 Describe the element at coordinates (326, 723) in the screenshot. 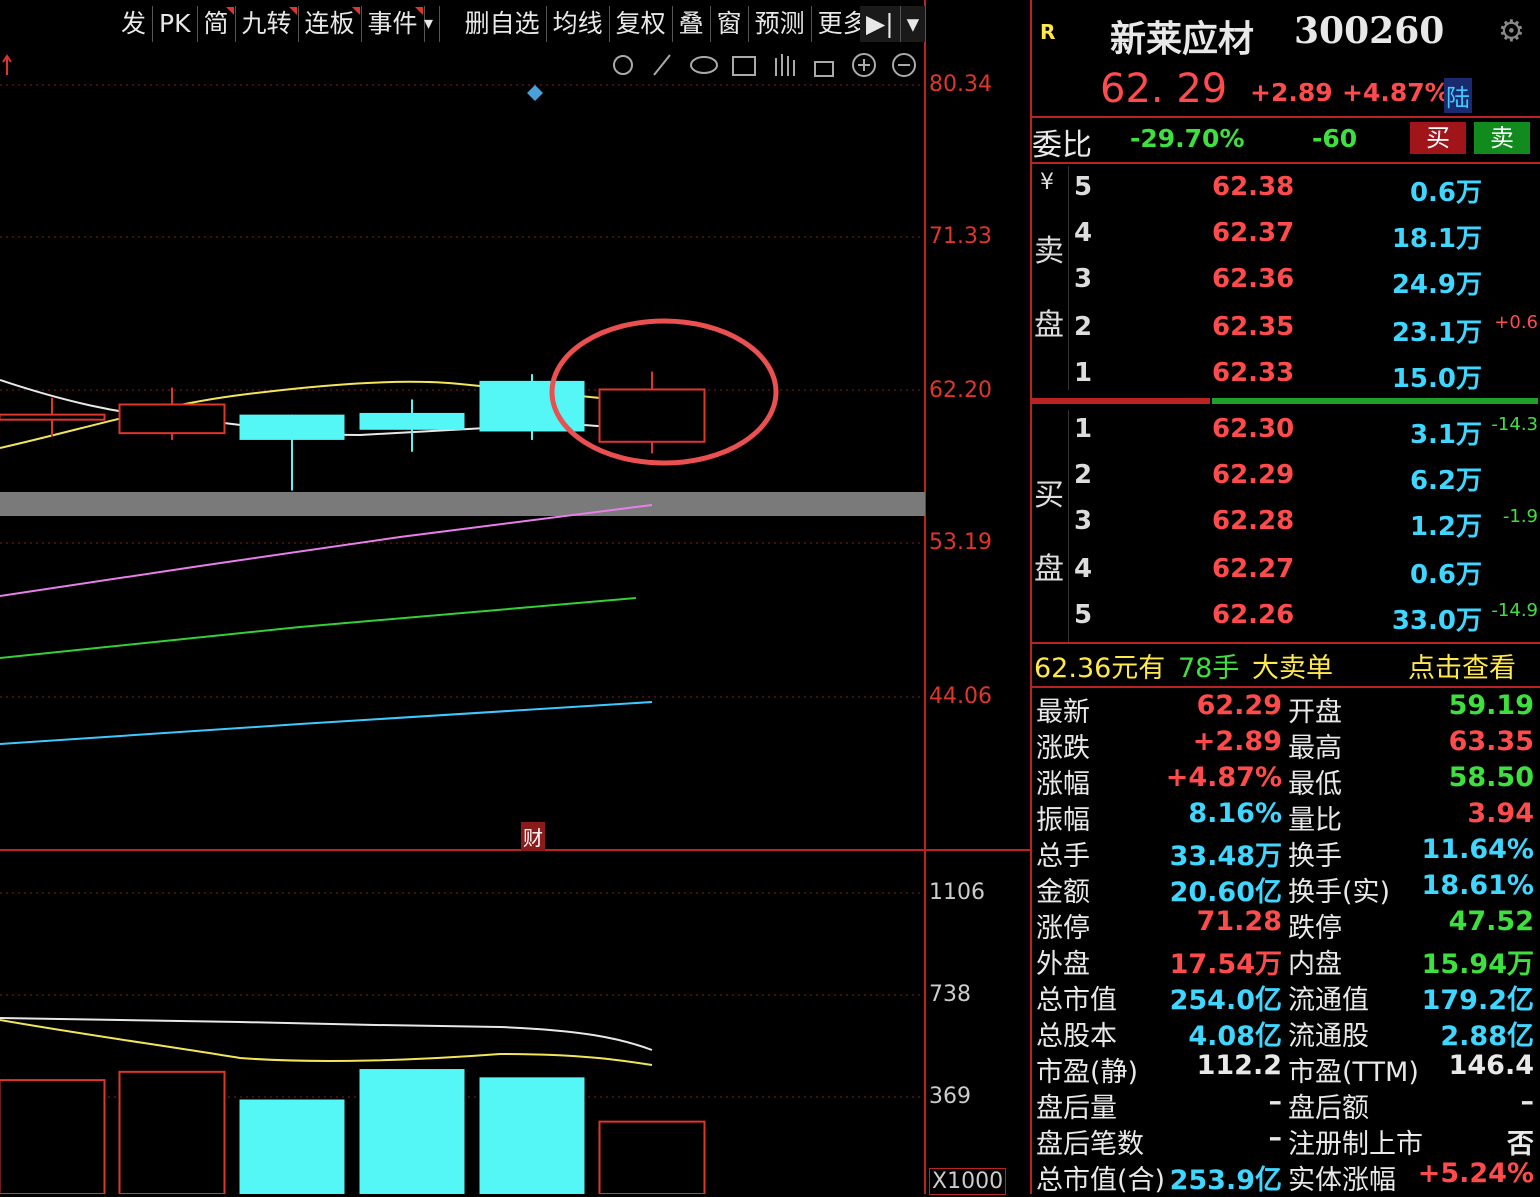

I see `ma-line-cyan` at that location.